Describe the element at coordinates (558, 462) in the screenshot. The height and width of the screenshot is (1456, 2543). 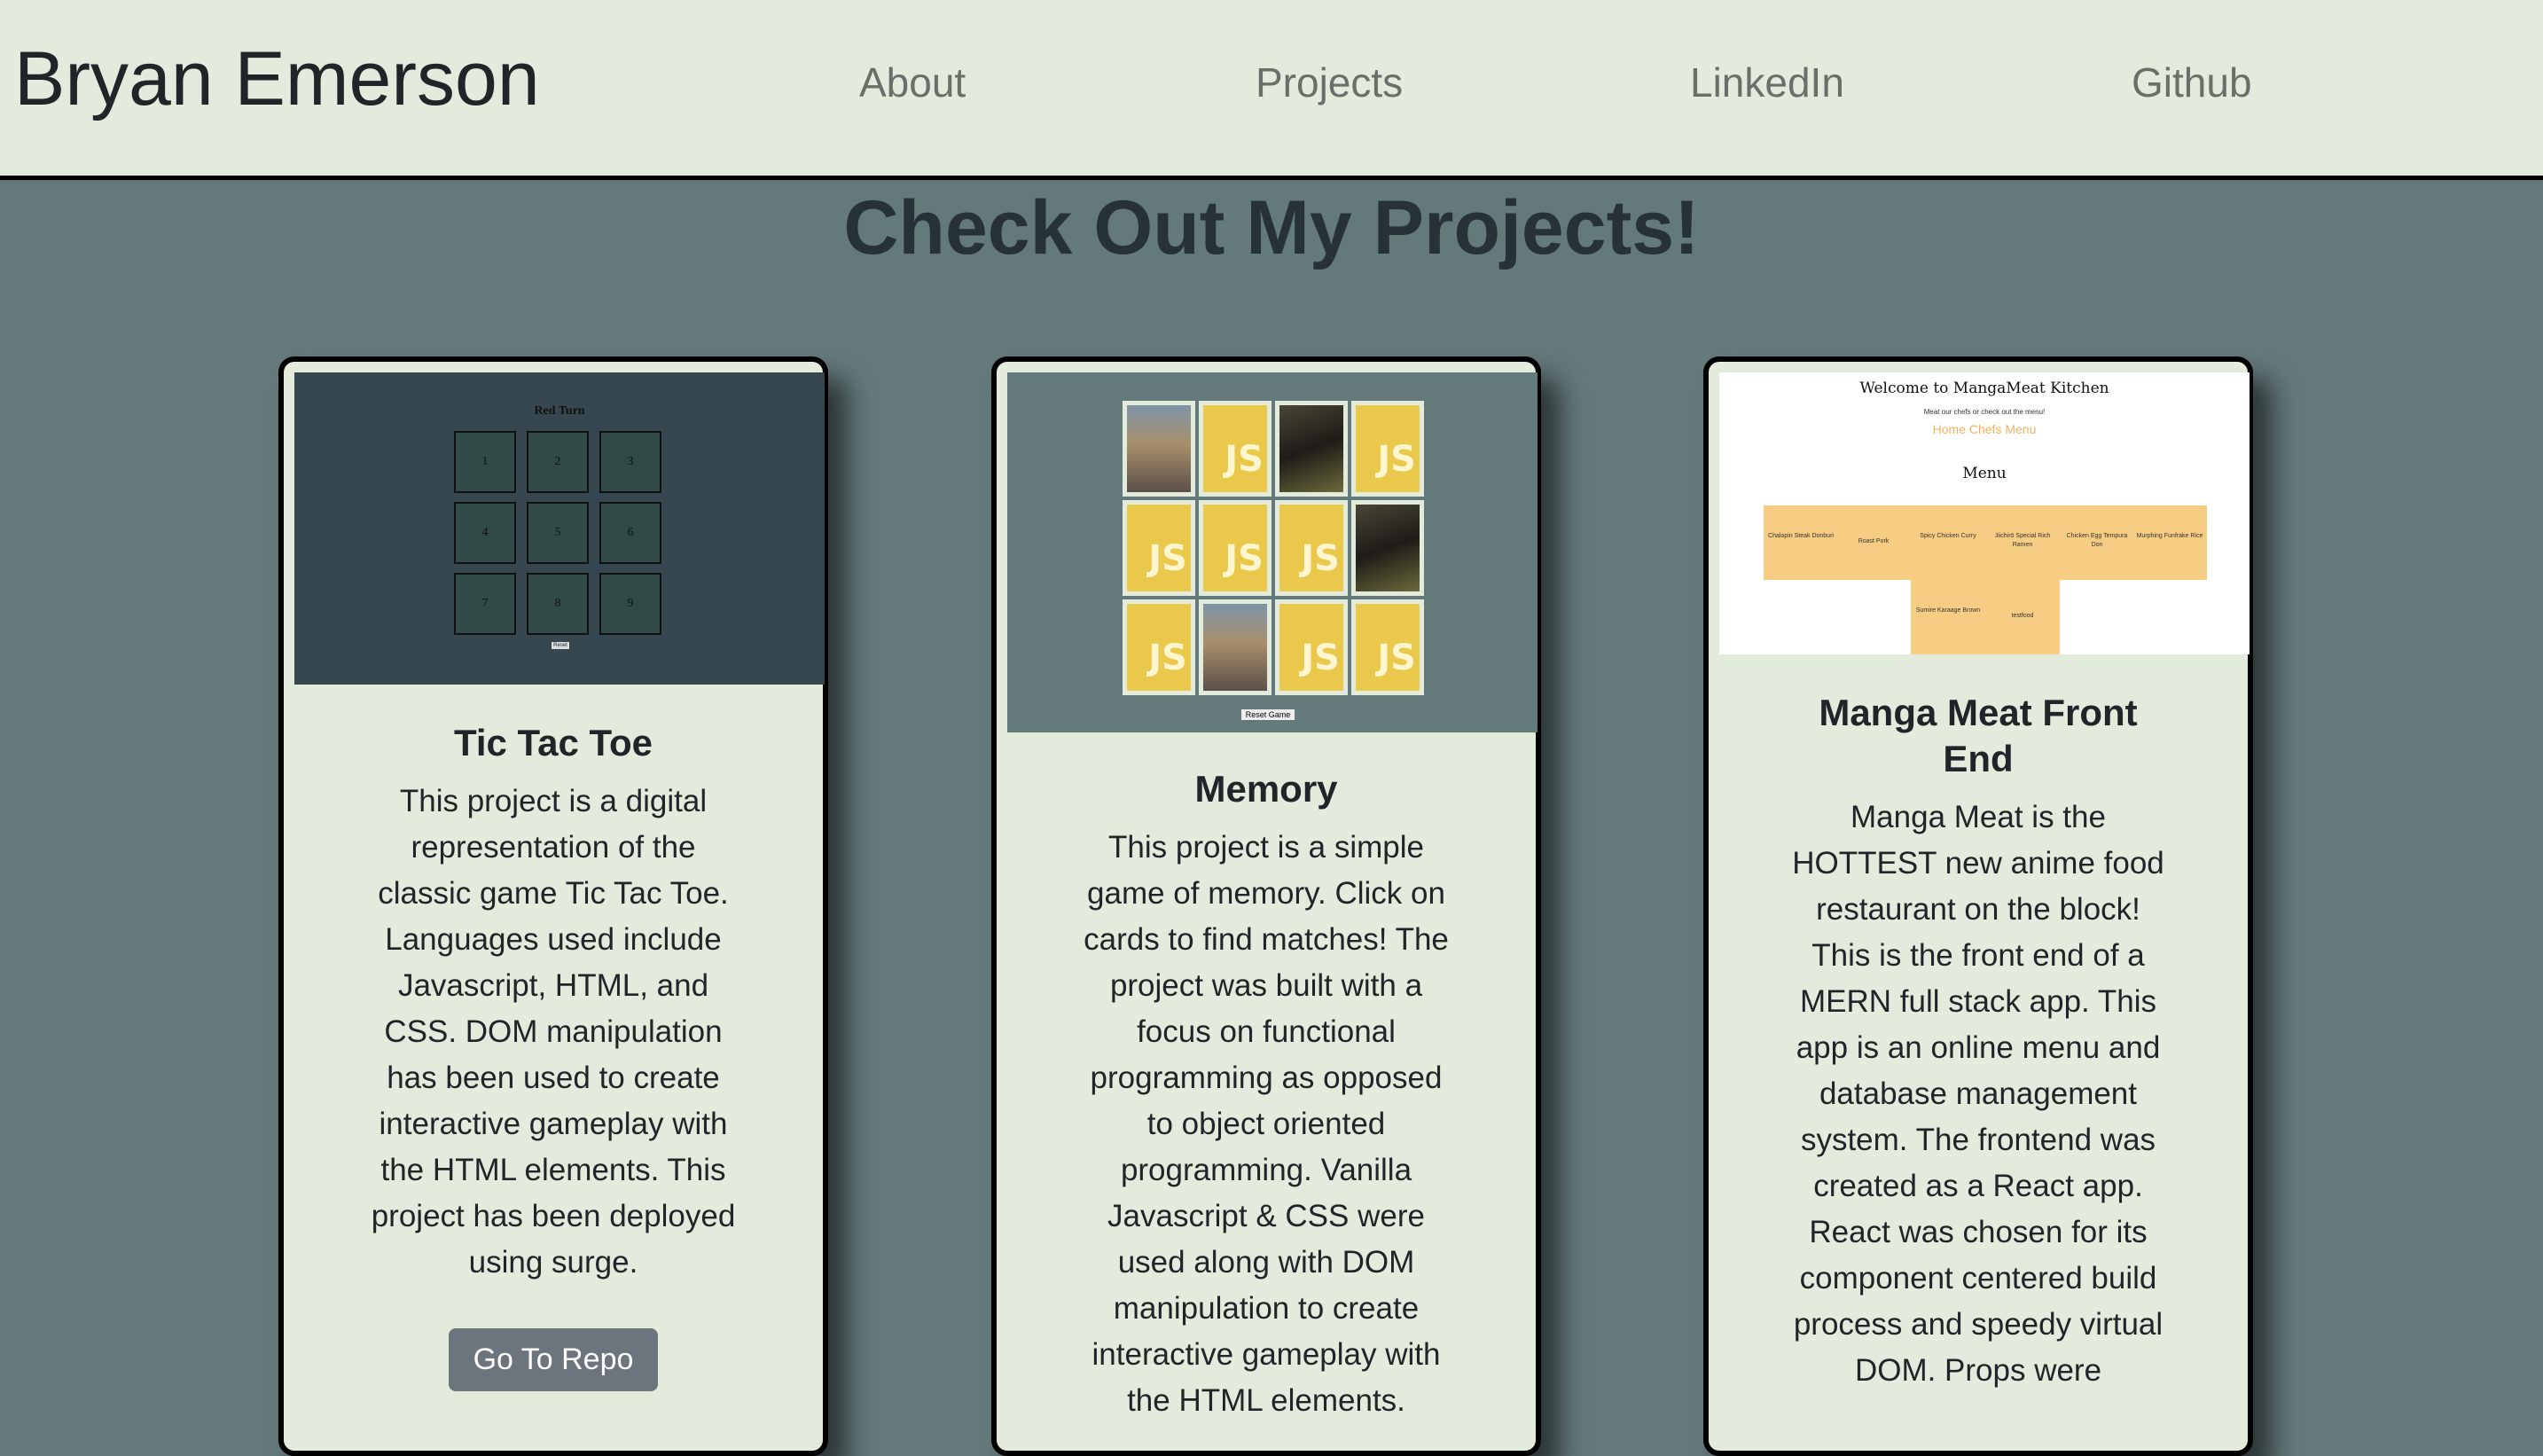
I see `ttt-cell: 2` at that location.